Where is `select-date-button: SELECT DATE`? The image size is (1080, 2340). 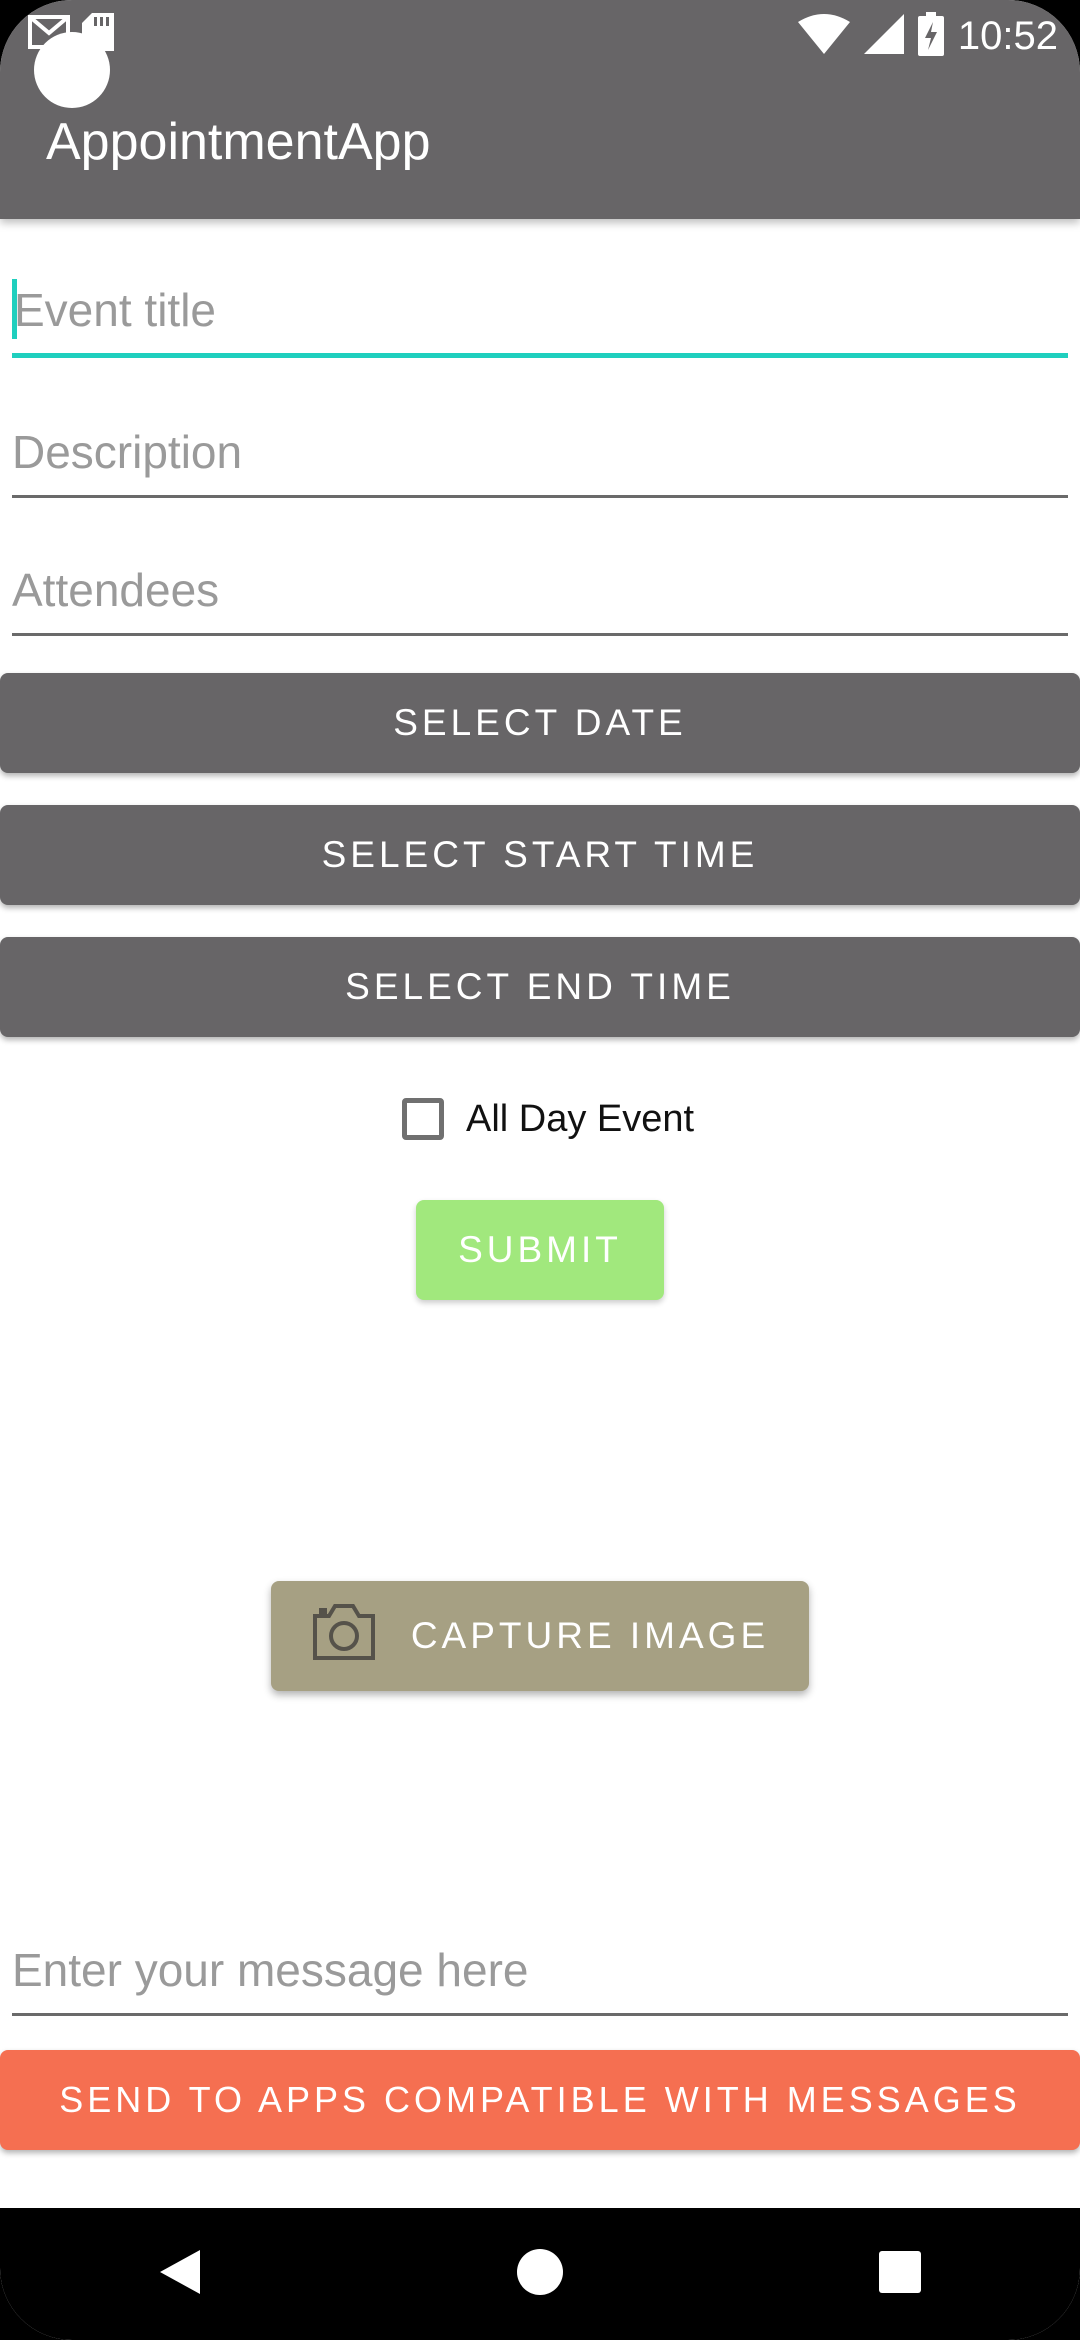
select-date-button: SELECT DATE is located at coordinates (540, 723).